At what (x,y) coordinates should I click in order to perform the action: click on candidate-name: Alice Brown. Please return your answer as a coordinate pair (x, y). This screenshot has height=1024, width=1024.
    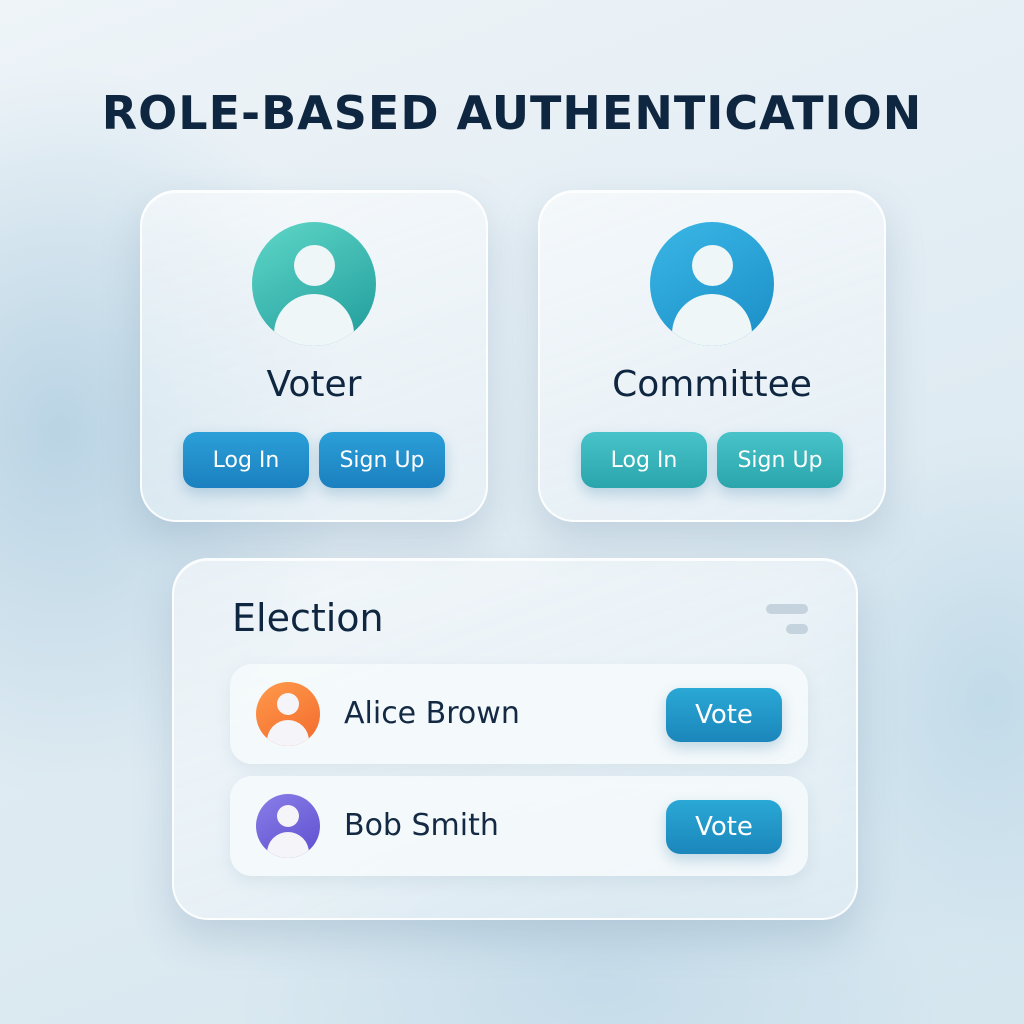
    Looking at the image, I should click on (432, 713).